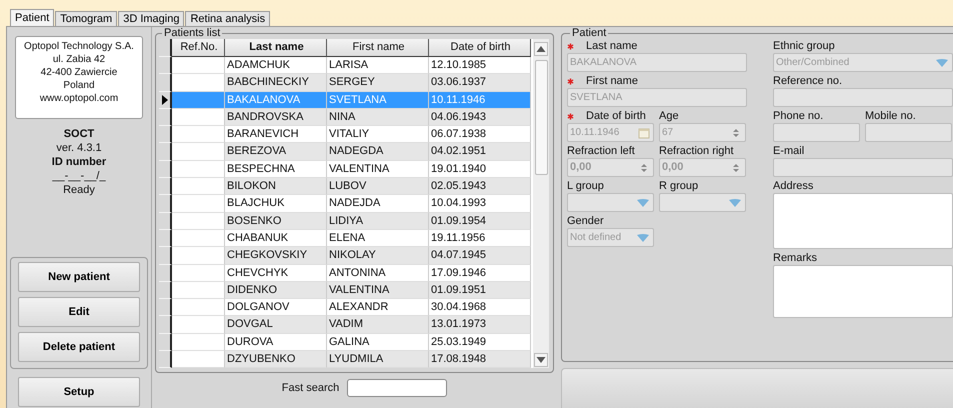 This screenshot has width=953, height=408. What do you see at coordinates (804, 46) in the screenshot?
I see `field-label: Ethnic group` at bounding box center [804, 46].